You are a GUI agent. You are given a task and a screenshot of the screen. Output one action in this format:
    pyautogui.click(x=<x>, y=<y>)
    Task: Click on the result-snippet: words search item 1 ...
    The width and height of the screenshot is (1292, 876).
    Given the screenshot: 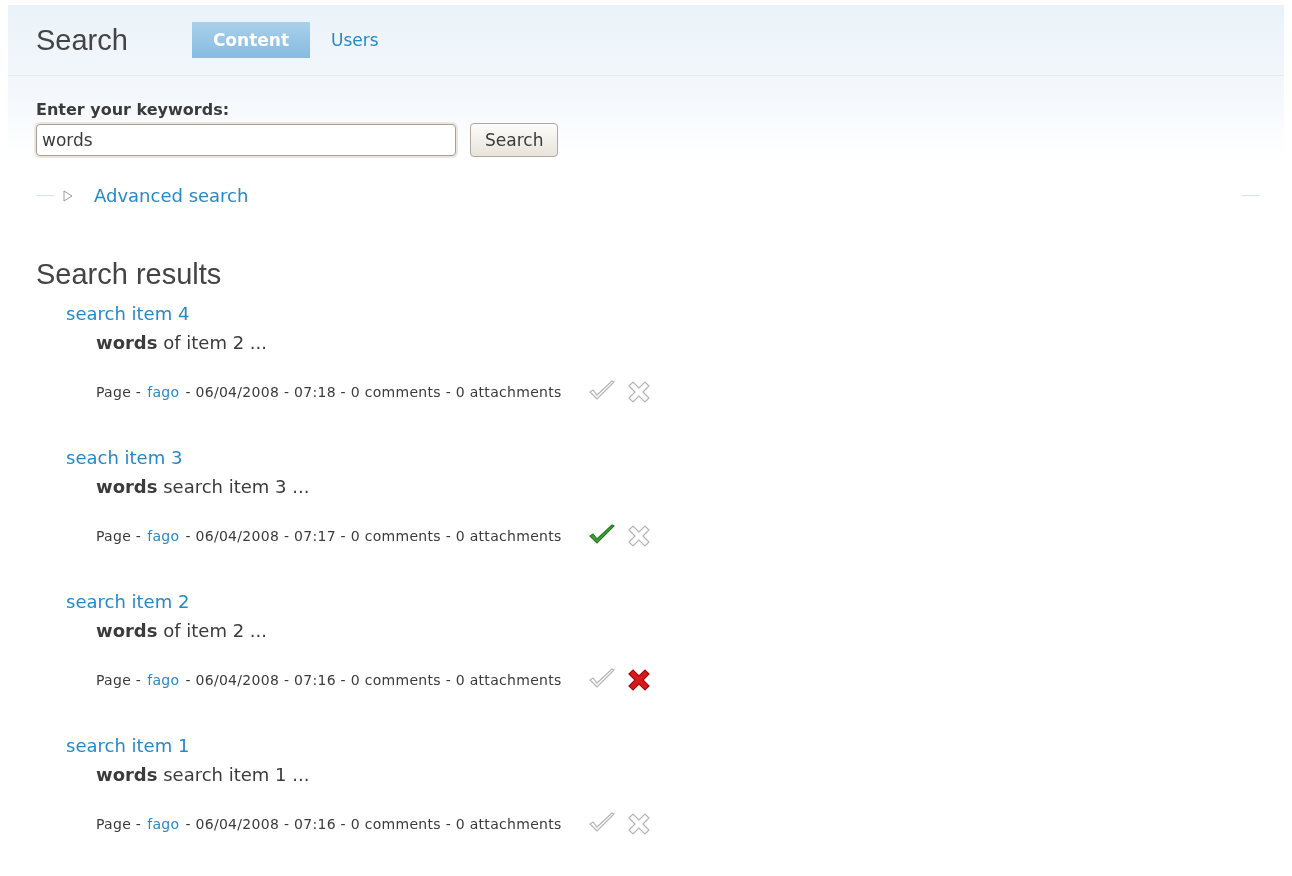 What is the action you would take?
    pyautogui.click(x=203, y=774)
    